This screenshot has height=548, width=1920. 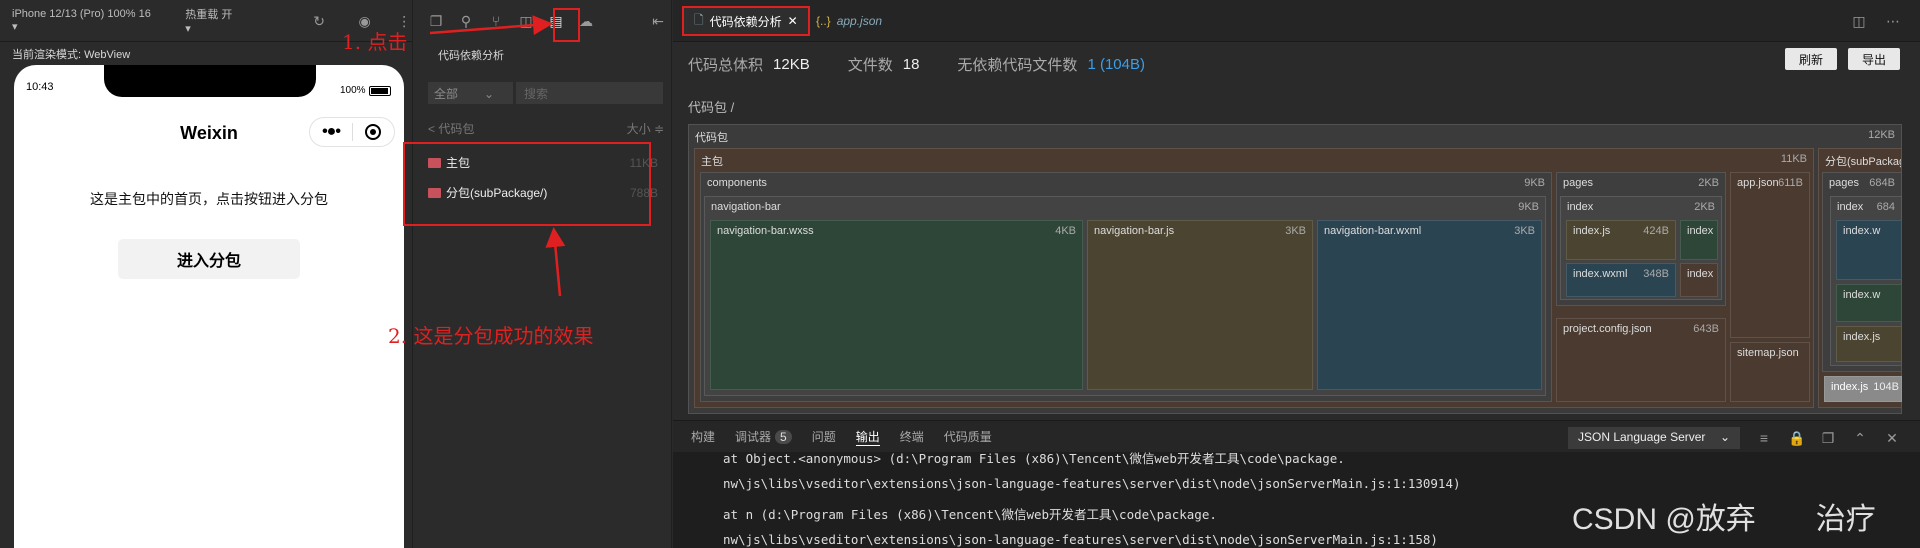 What do you see at coordinates (1699, 240) in the screenshot?
I see `treemap-index-wxss: index` at bounding box center [1699, 240].